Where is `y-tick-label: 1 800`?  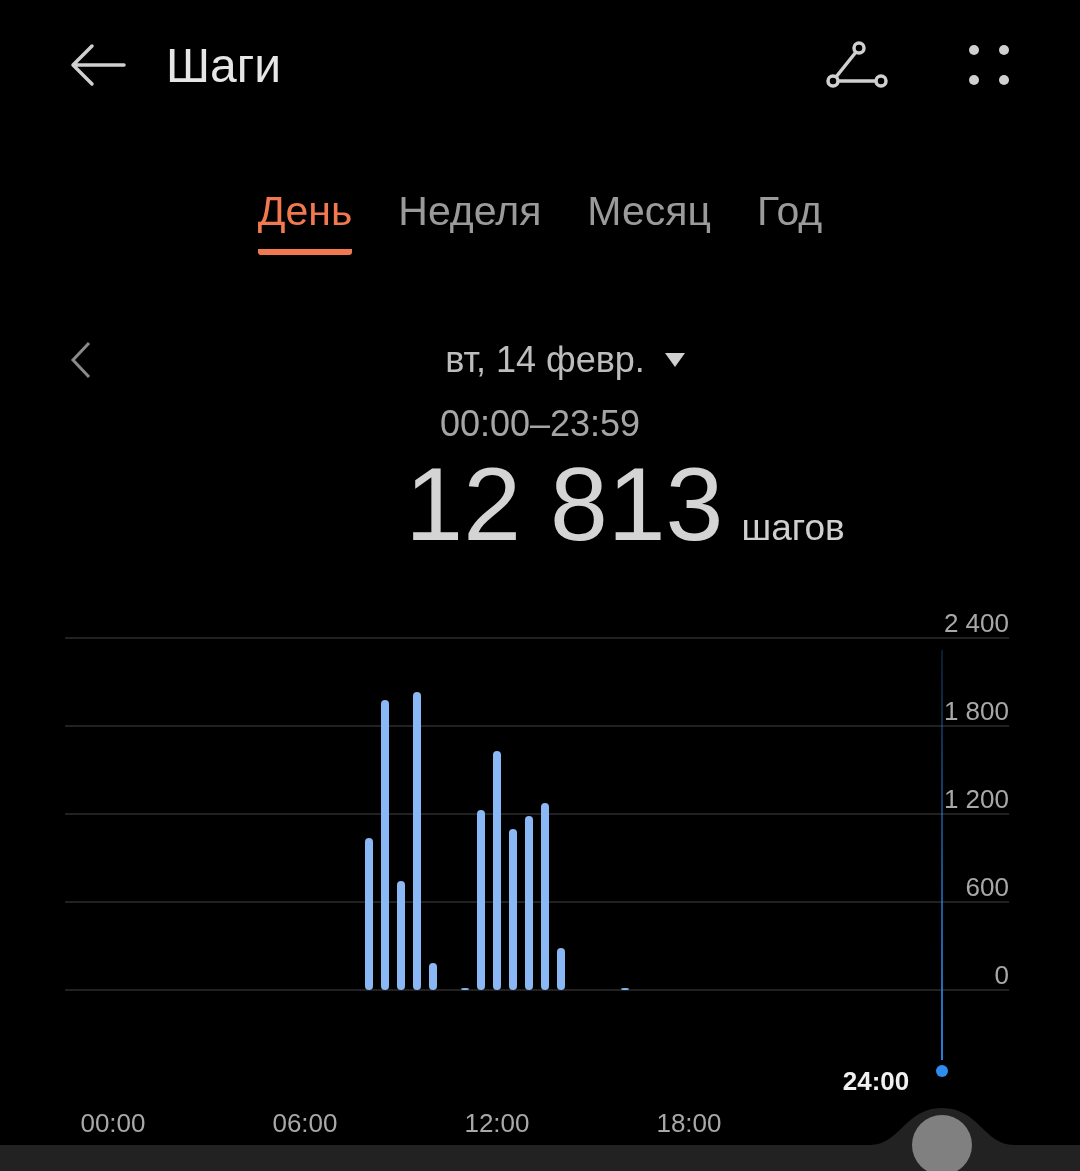
y-tick-label: 1 800 is located at coordinates (976, 711).